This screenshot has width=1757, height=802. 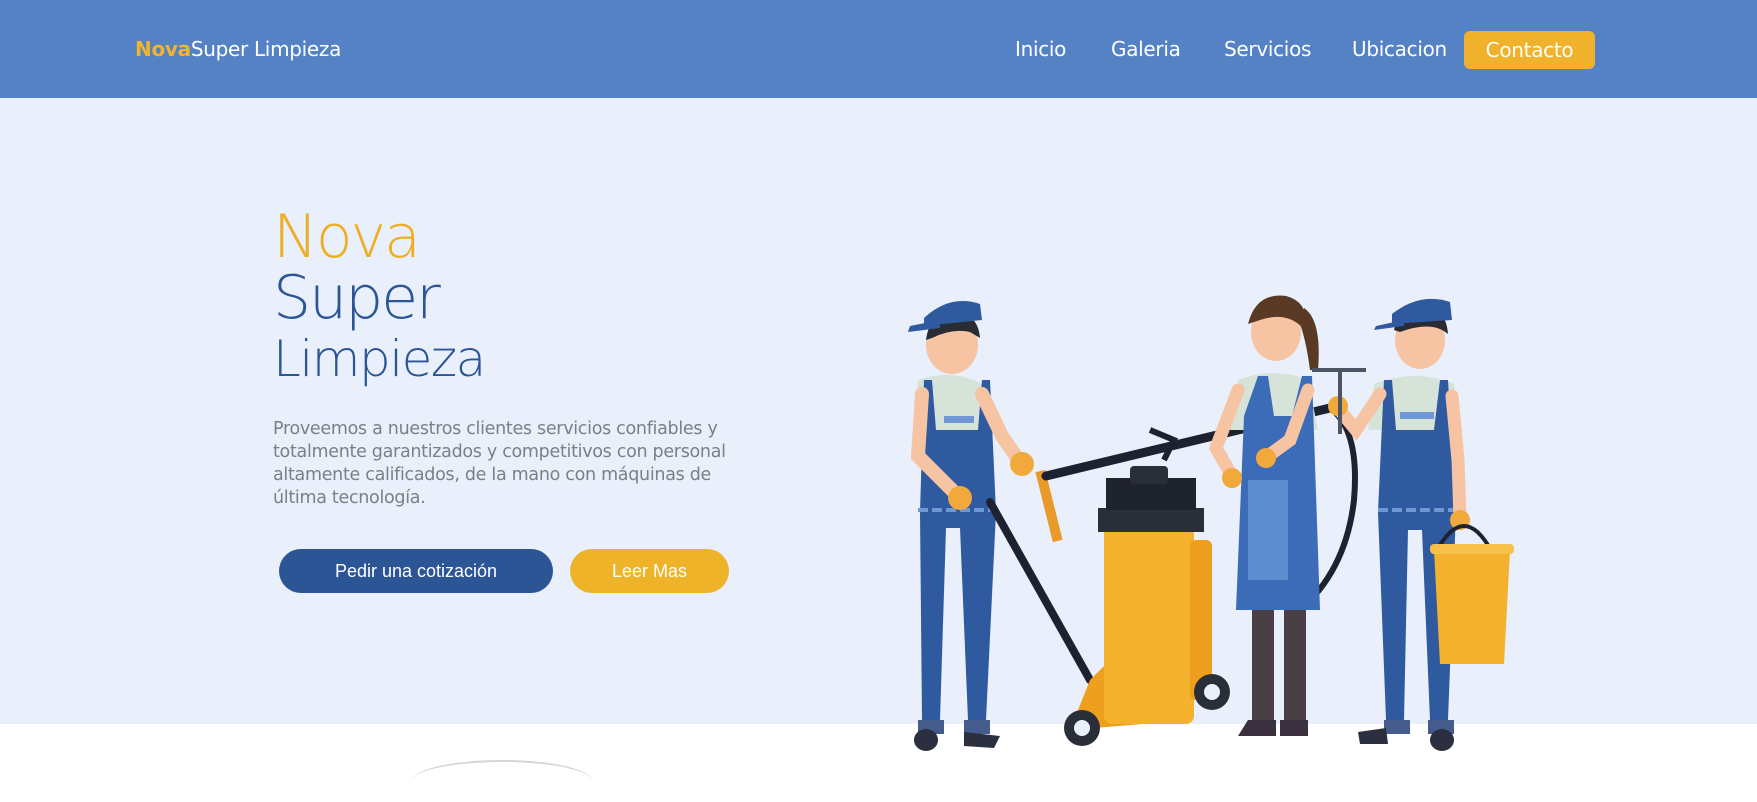 What do you see at coordinates (416, 571) in the screenshot?
I see `request-quote-button: Pedir una cotización` at bounding box center [416, 571].